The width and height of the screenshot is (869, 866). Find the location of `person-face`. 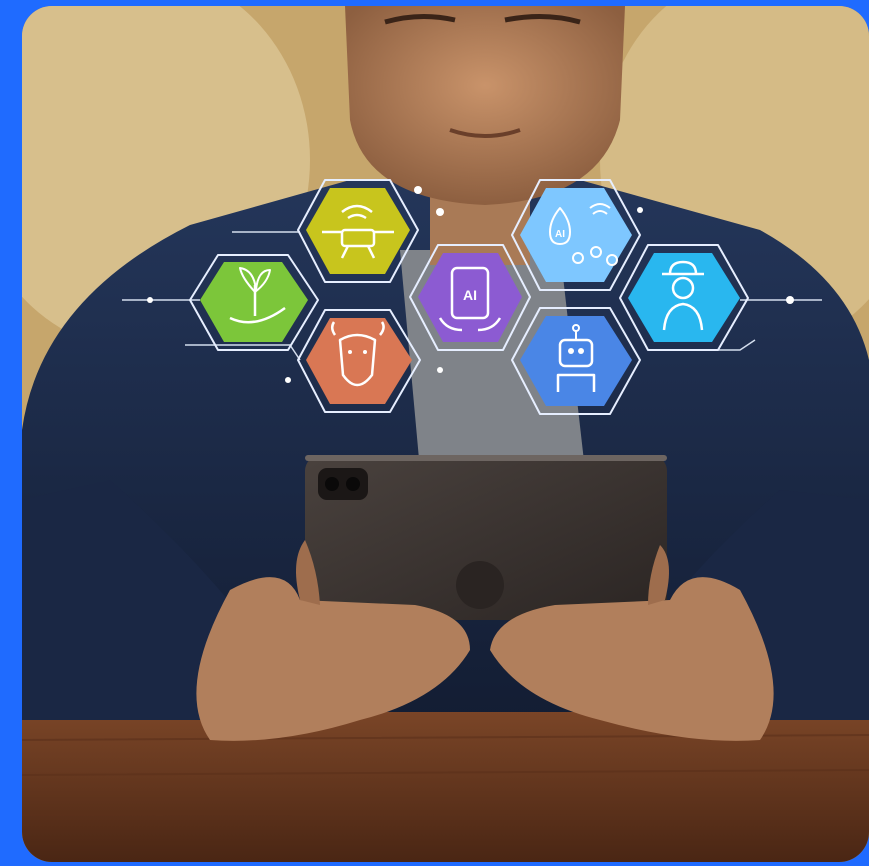

person-face is located at coordinates (485, 105).